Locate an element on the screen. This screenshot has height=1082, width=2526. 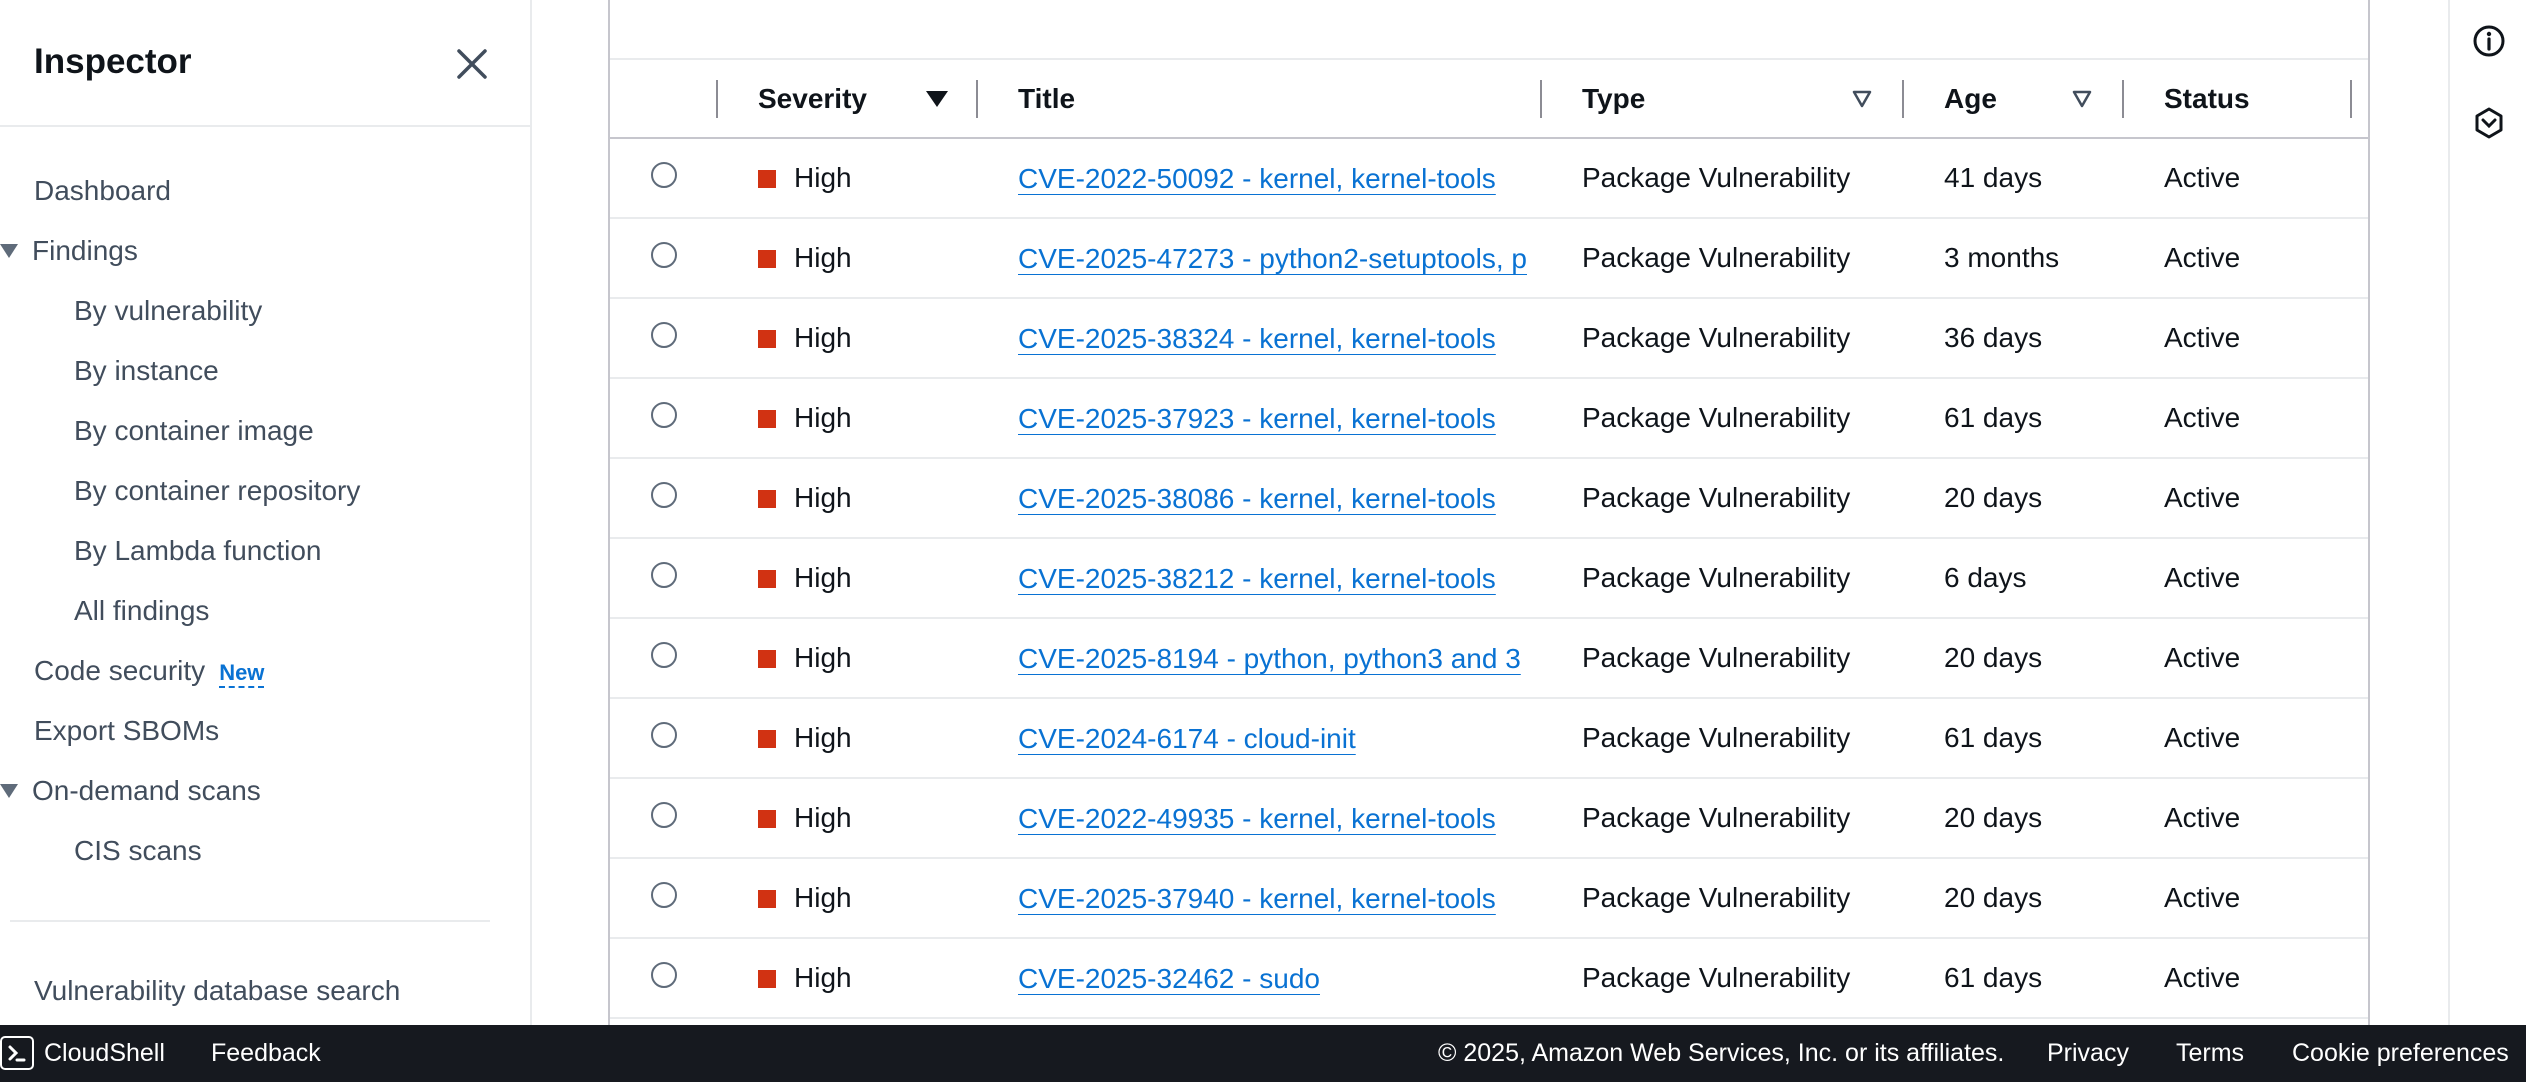
cloudshell-link: CloudShell is located at coordinates (104, 1053).